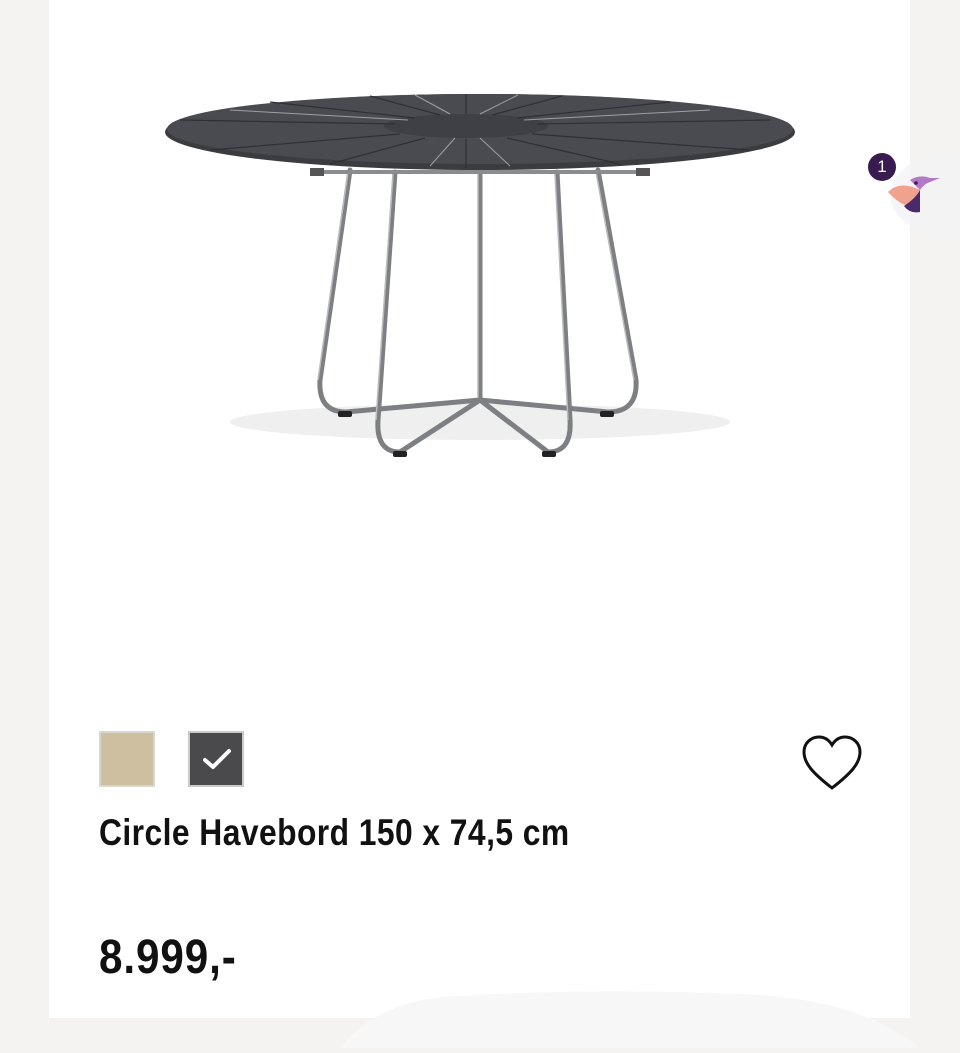 The height and width of the screenshot is (1053, 960). What do you see at coordinates (127, 759) in the screenshot?
I see `color-swatch-sand` at bounding box center [127, 759].